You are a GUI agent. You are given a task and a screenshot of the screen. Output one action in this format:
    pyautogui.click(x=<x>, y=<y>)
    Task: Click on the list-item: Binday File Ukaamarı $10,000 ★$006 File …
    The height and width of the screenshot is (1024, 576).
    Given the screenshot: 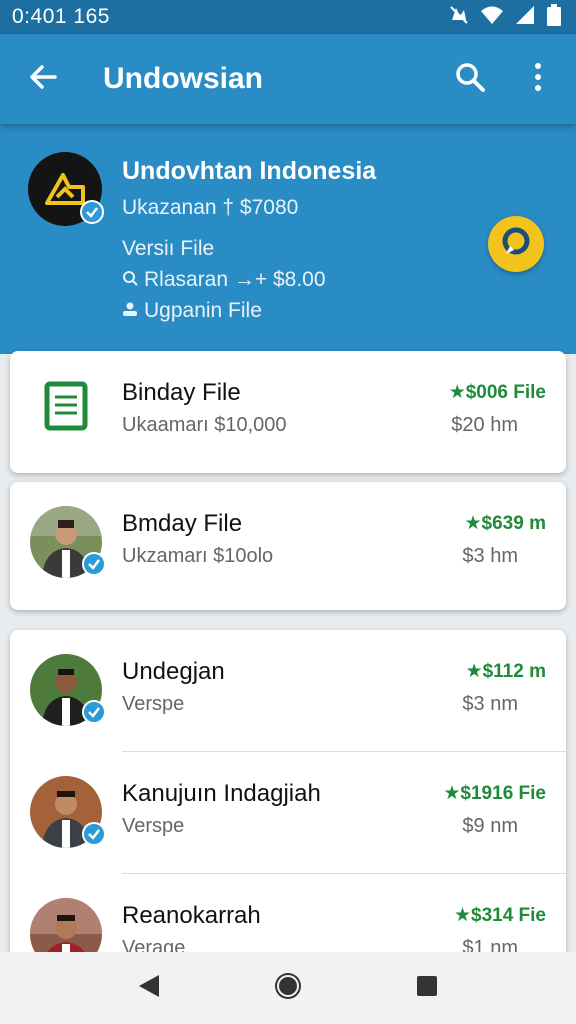 What is the action you would take?
    pyautogui.click(x=288, y=412)
    